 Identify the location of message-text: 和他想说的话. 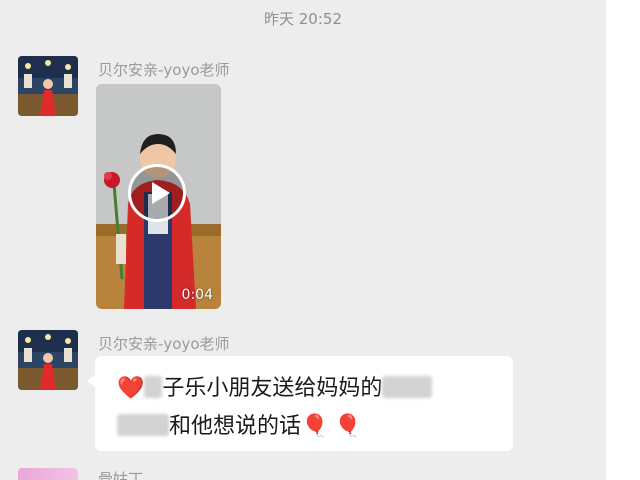
(235, 426).